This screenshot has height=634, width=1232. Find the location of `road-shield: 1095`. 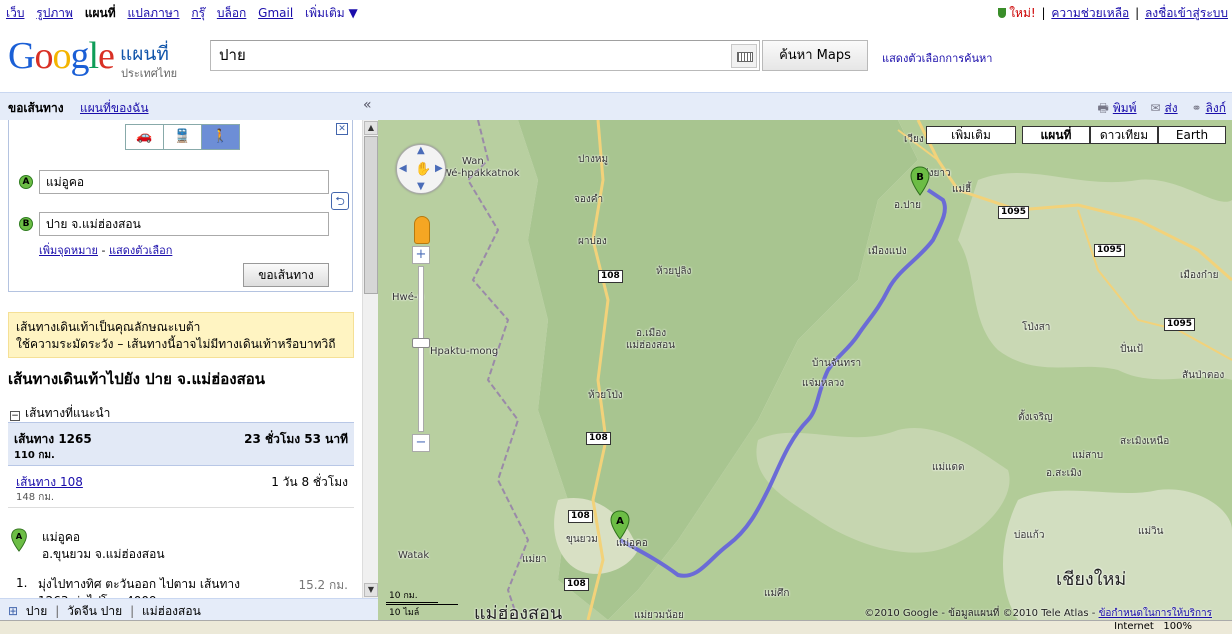

road-shield: 1095 is located at coordinates (1110, 250).